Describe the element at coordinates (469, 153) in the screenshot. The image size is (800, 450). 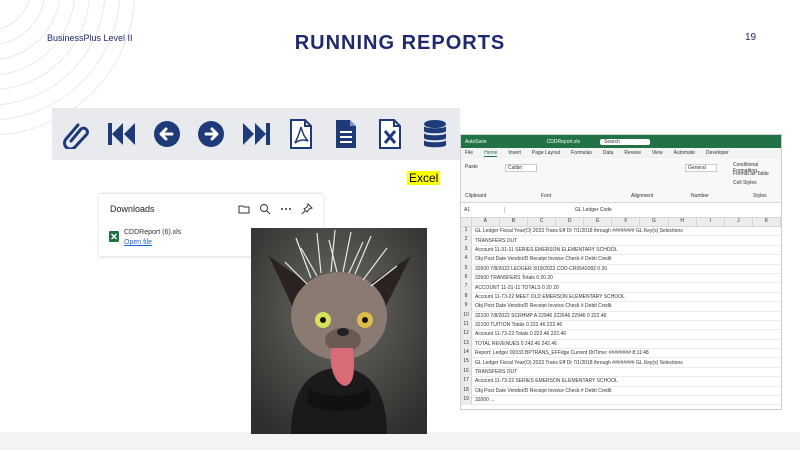
I see `menu-file: File` at that location.